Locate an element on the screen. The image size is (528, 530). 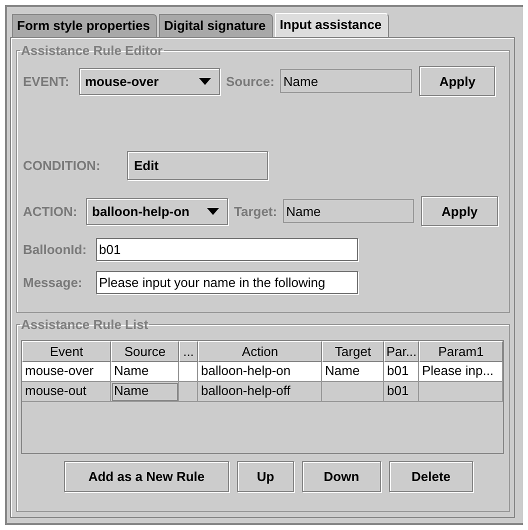
target-field: Name is located at coordinates (348, 211).